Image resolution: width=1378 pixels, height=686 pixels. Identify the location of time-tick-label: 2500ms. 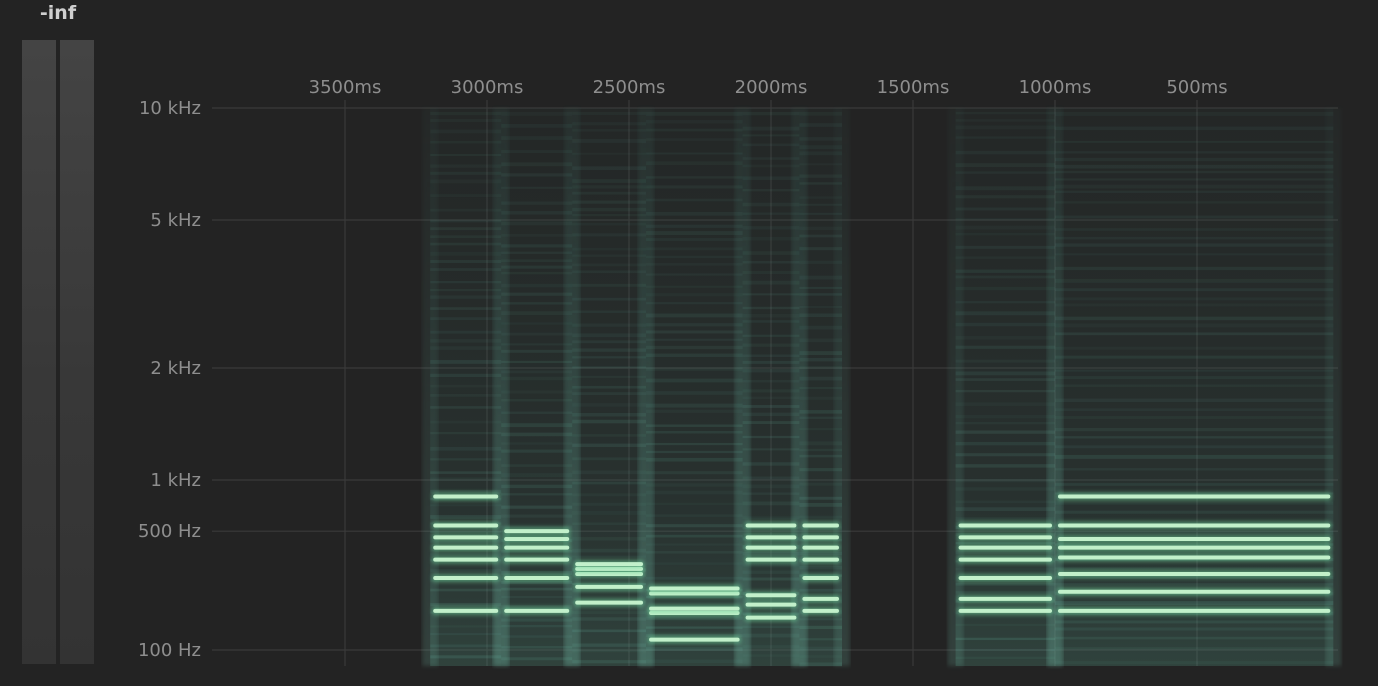
(629, 87).